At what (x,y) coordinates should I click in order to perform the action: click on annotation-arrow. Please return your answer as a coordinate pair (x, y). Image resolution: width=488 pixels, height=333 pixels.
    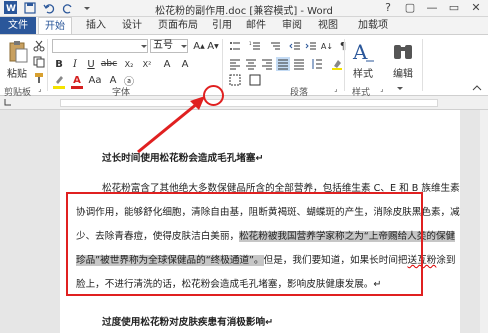
    Looking at the image, I should click on (171, 125).